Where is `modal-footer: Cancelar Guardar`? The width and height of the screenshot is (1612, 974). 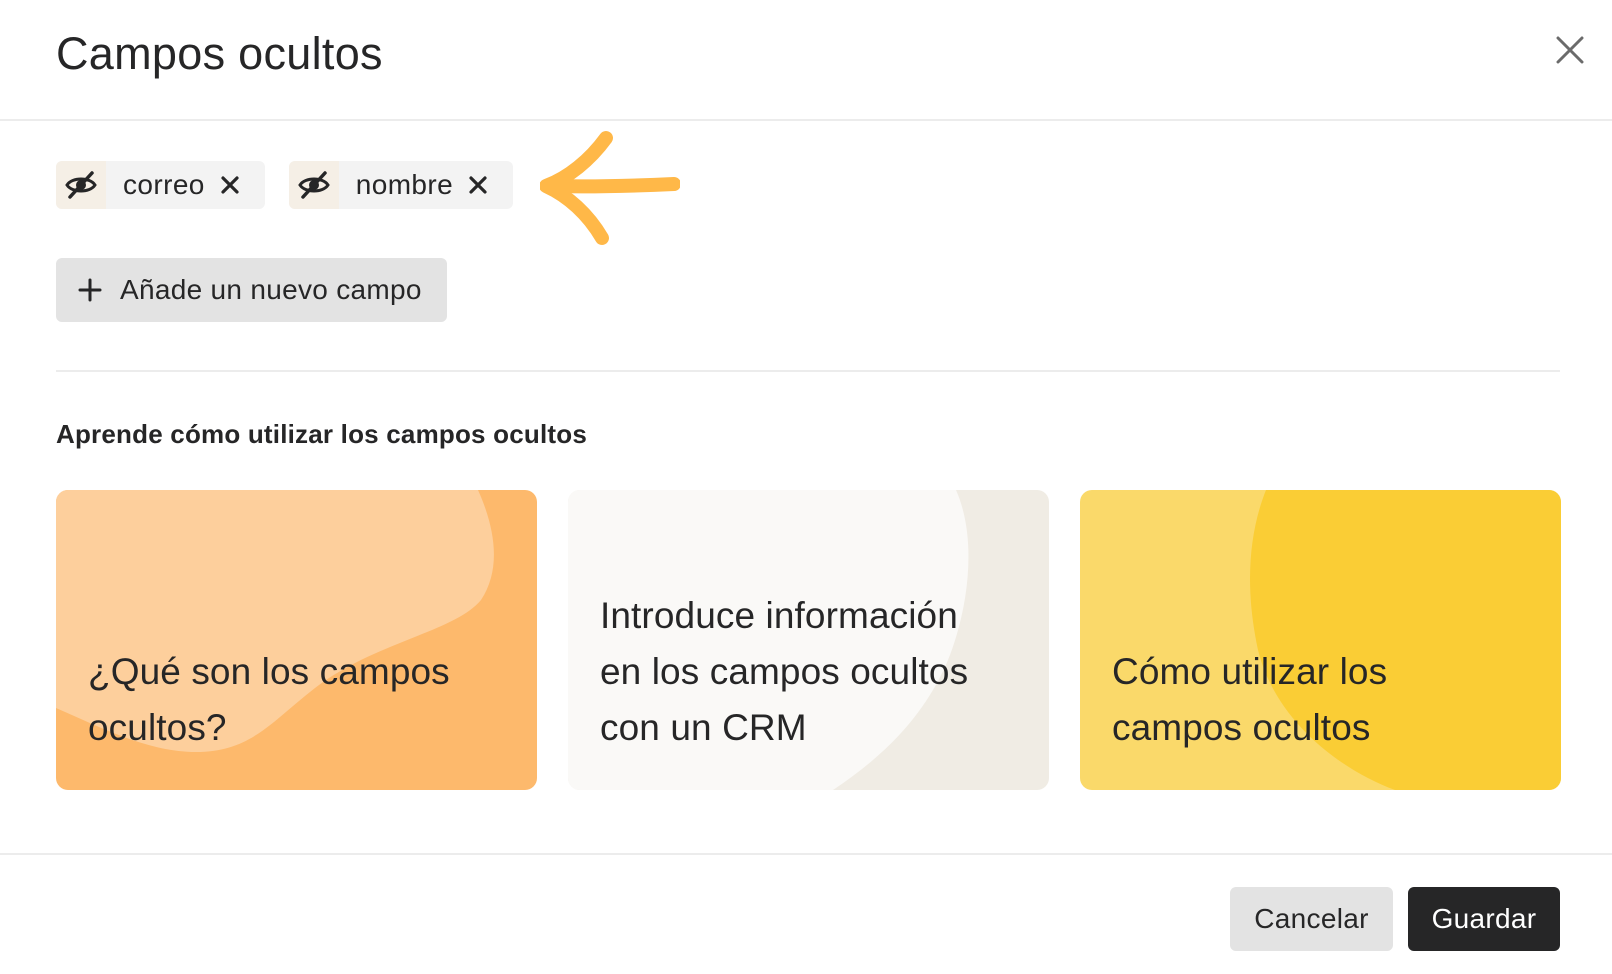
modal-footer: Cancelar Guardar is located at coordinates (806, 913).